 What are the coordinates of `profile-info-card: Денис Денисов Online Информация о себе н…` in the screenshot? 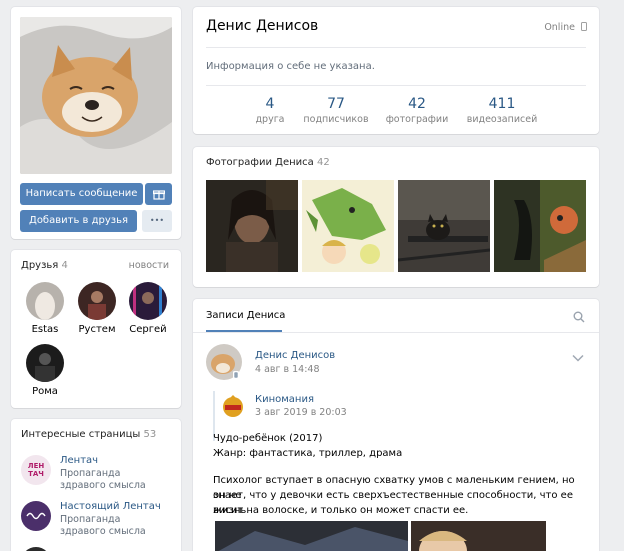 It's located at (396, 70).